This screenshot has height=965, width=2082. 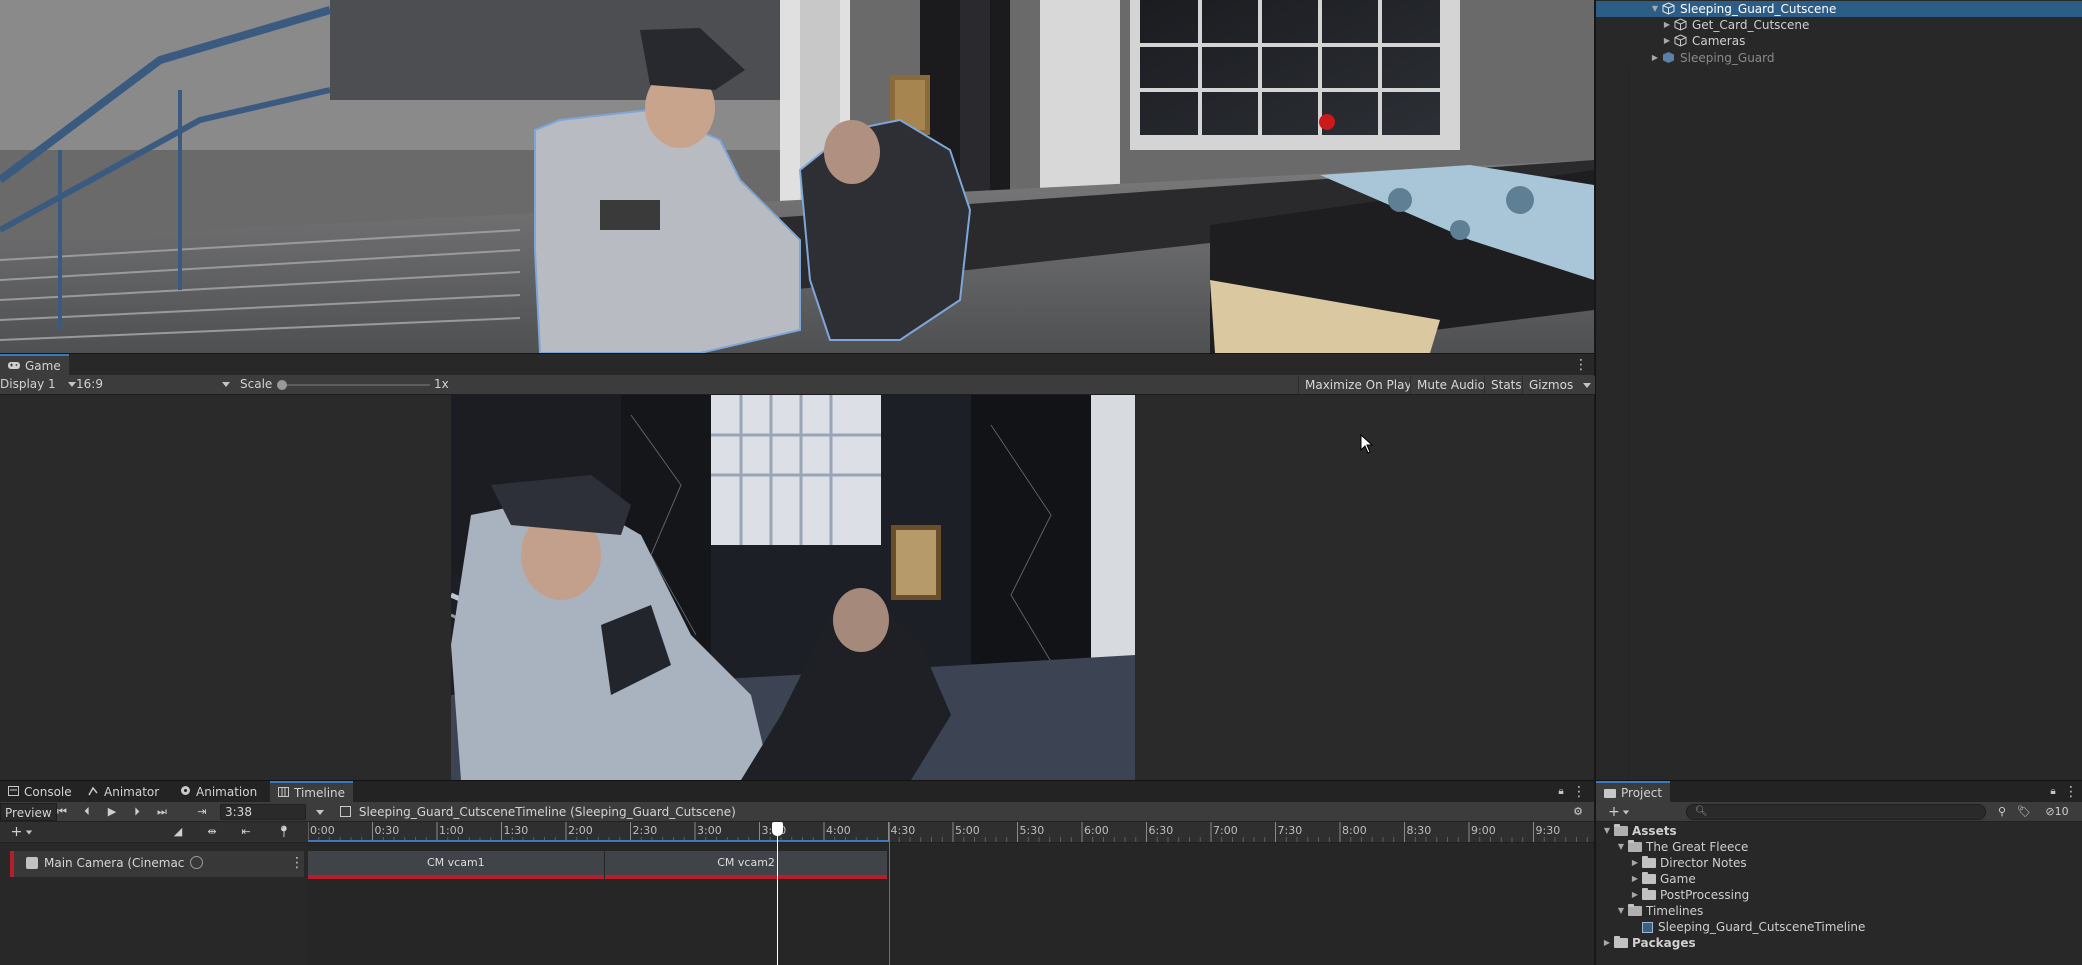 What do you see at coordinates (320, 812) in the screenshot?
I see `timeline-selector-dropdown` at bounding box center [320, 812].